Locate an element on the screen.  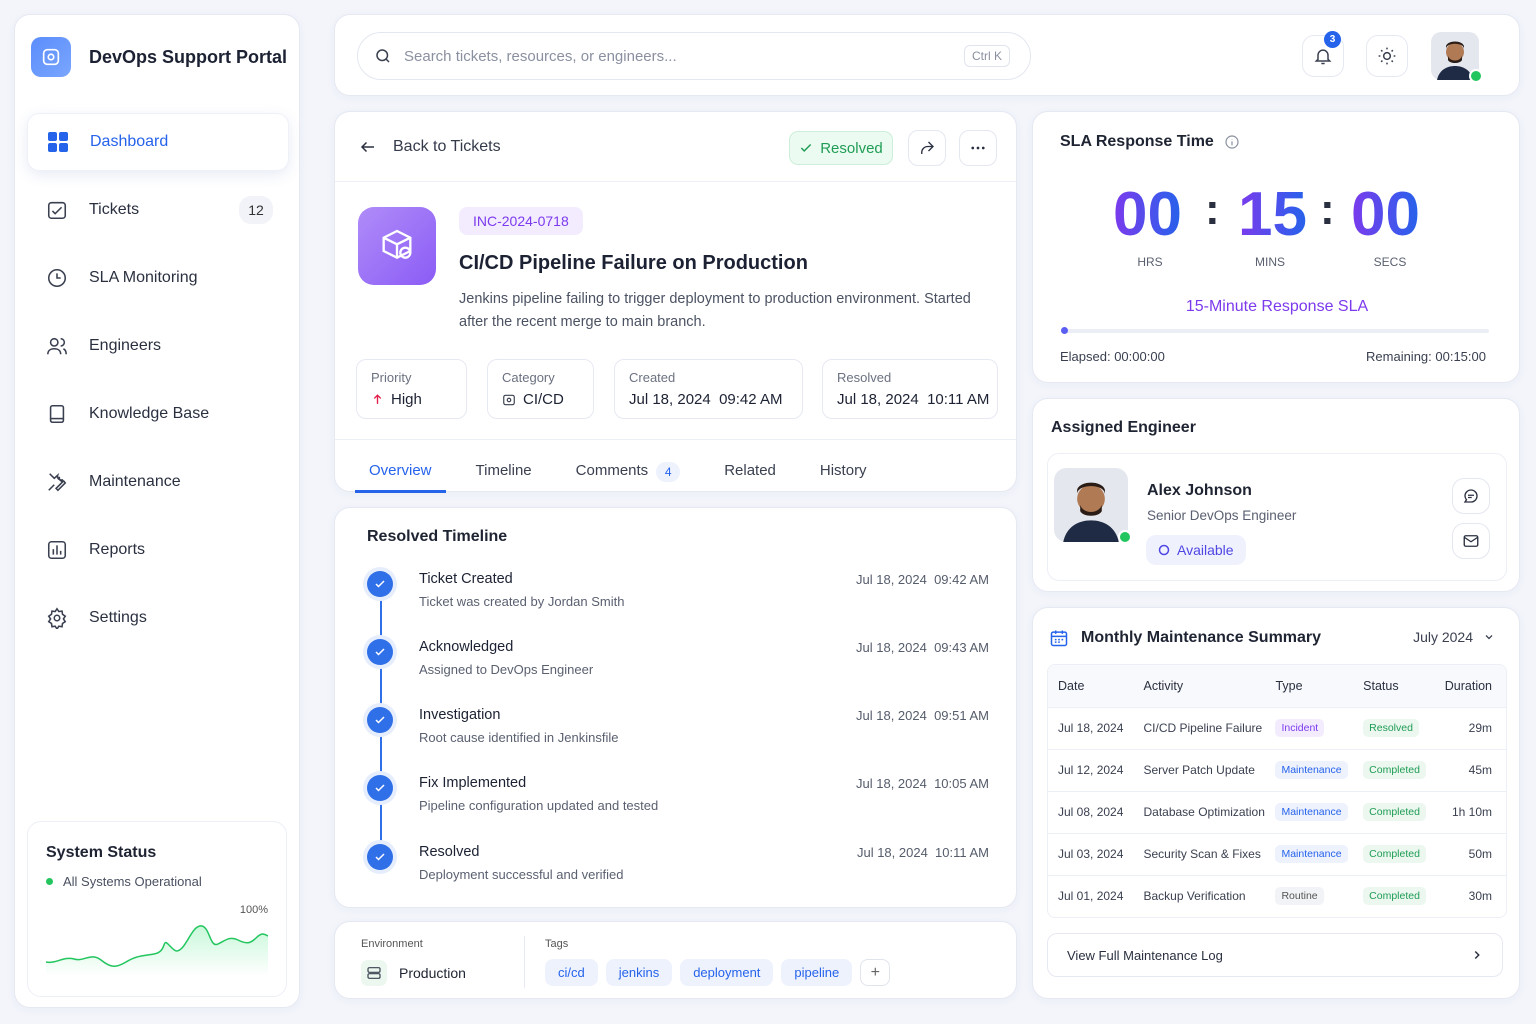
meta-resolved: Resolved Jul 18, 2024 10:11 AM is located at coordinates (910, 389).